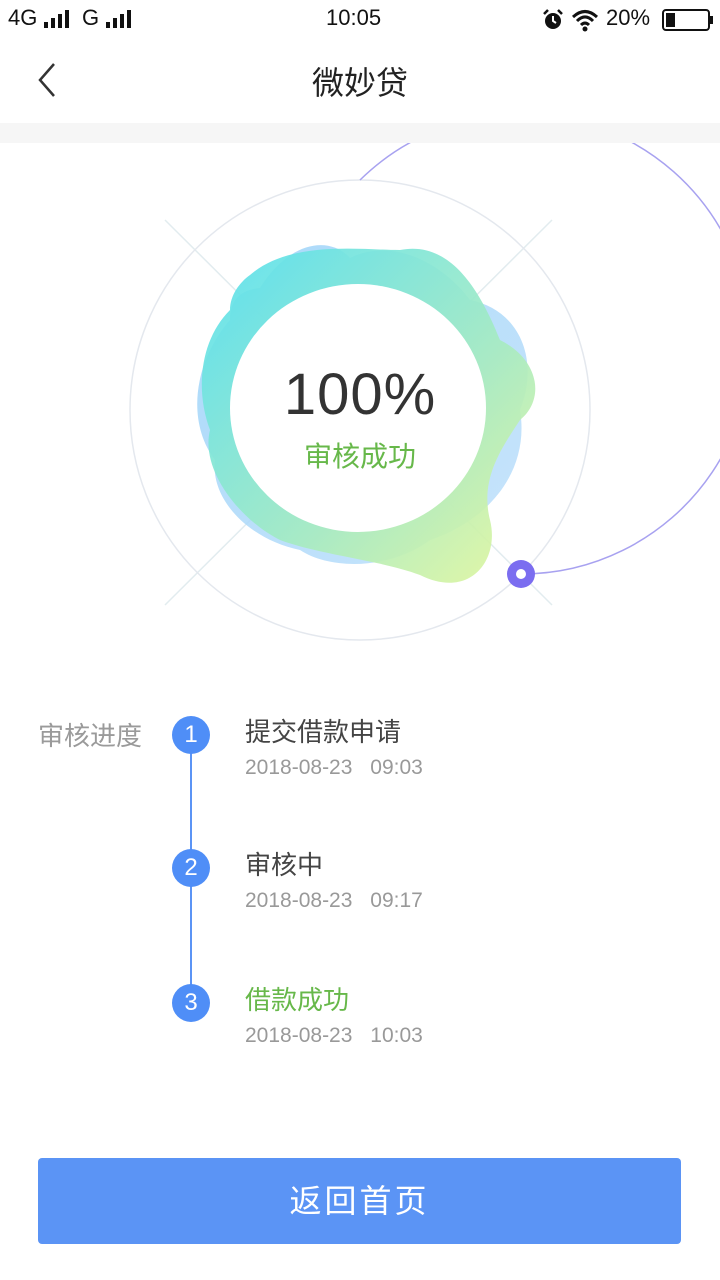  I want to click on step-name: 审核中, so click(284, 866).